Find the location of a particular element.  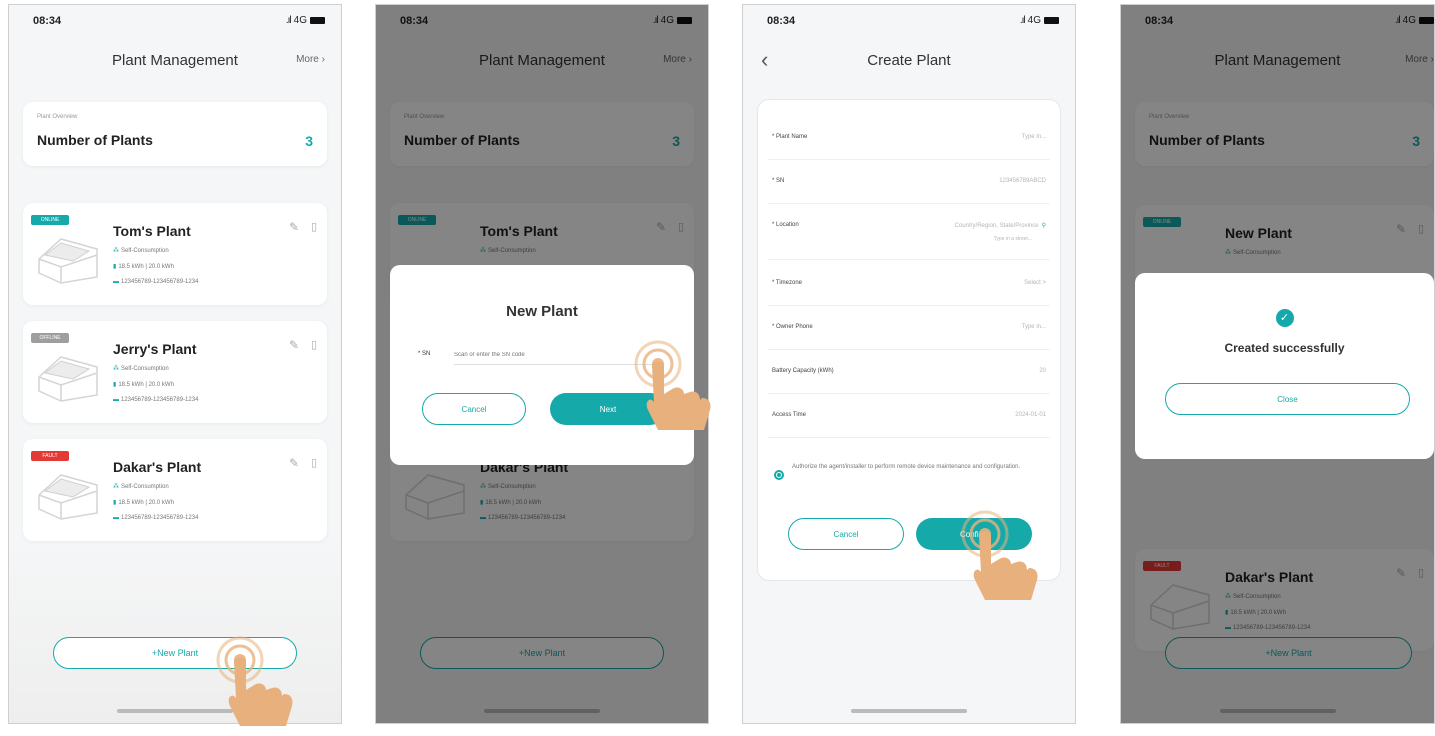

field-label: * Owner Phone is located at coordinates (792, 327).